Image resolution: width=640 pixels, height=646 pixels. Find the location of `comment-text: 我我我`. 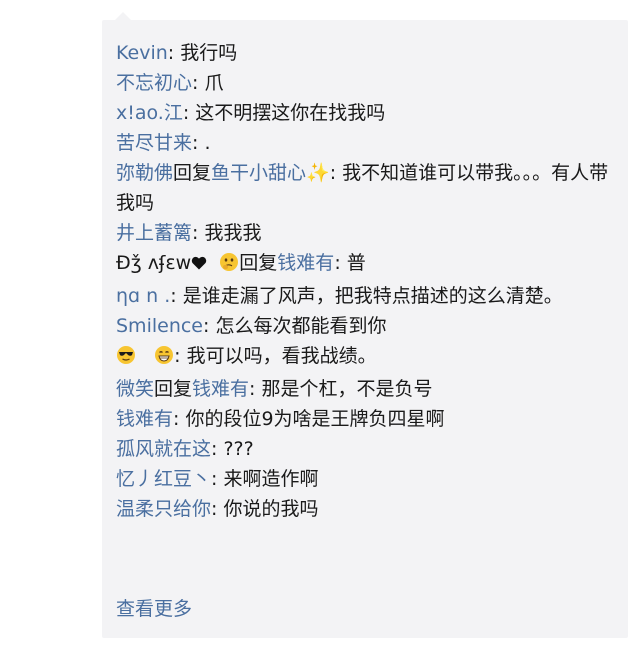

comment-text: 我我我 is located at coordinates (233, 233).